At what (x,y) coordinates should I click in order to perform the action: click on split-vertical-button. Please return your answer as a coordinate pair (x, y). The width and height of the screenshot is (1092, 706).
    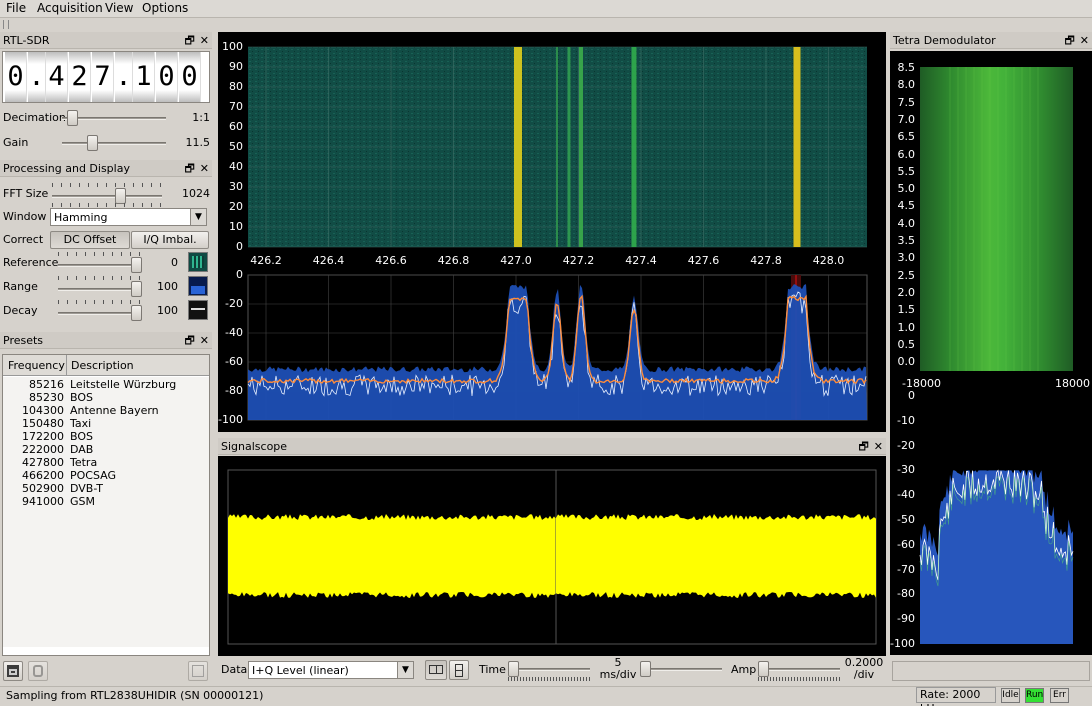
    Looking at the image, I should click on (459, 670).